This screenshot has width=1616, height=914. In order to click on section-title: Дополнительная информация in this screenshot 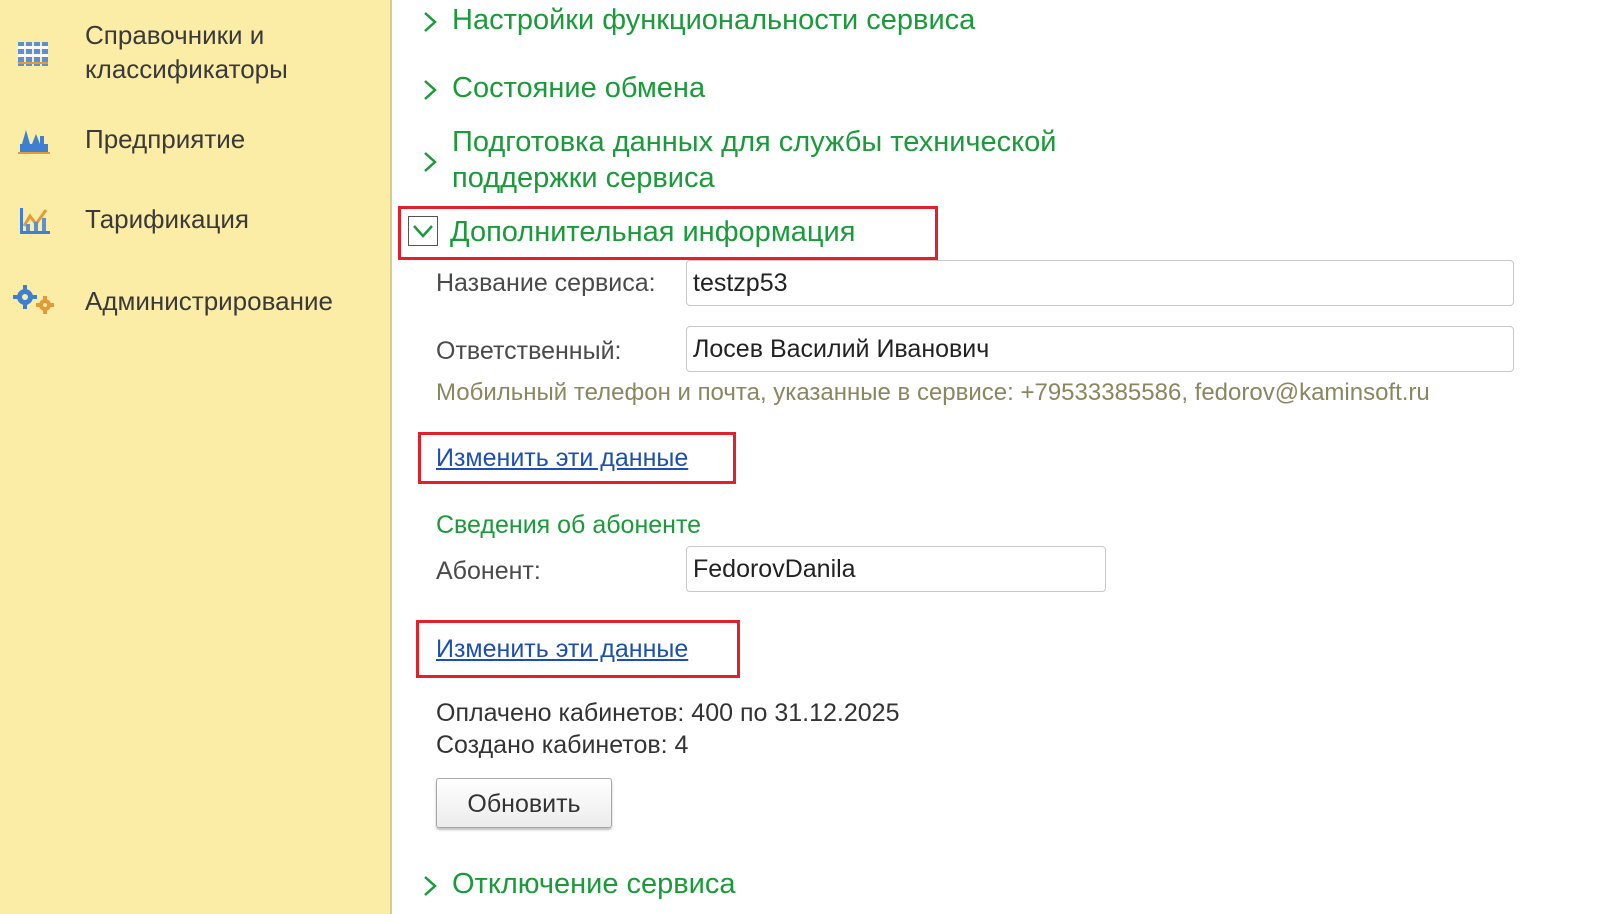, I will do `click(653, 232)`.